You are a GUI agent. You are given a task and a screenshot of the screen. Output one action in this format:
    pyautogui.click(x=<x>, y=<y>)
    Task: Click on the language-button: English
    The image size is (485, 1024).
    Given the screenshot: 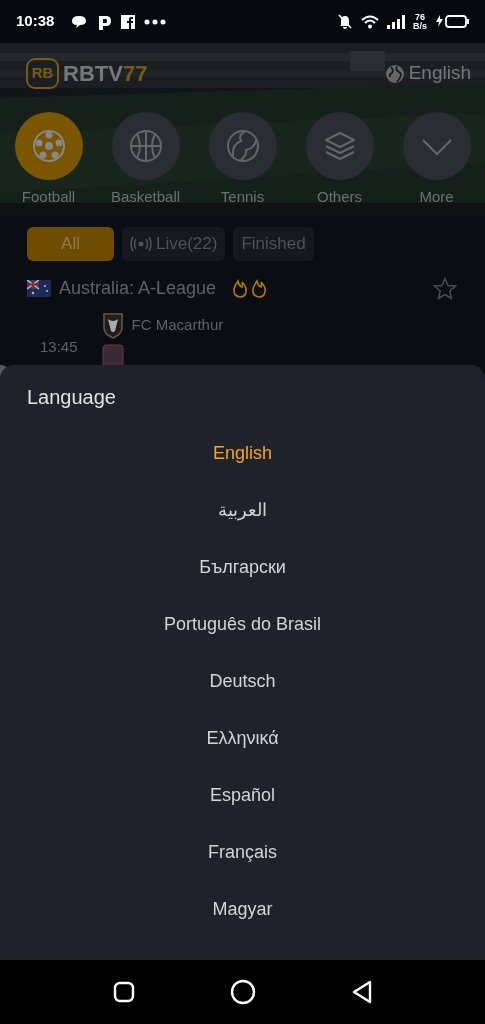 What is the action you would take?
    pyautogui.click(x=427, y=73)
    